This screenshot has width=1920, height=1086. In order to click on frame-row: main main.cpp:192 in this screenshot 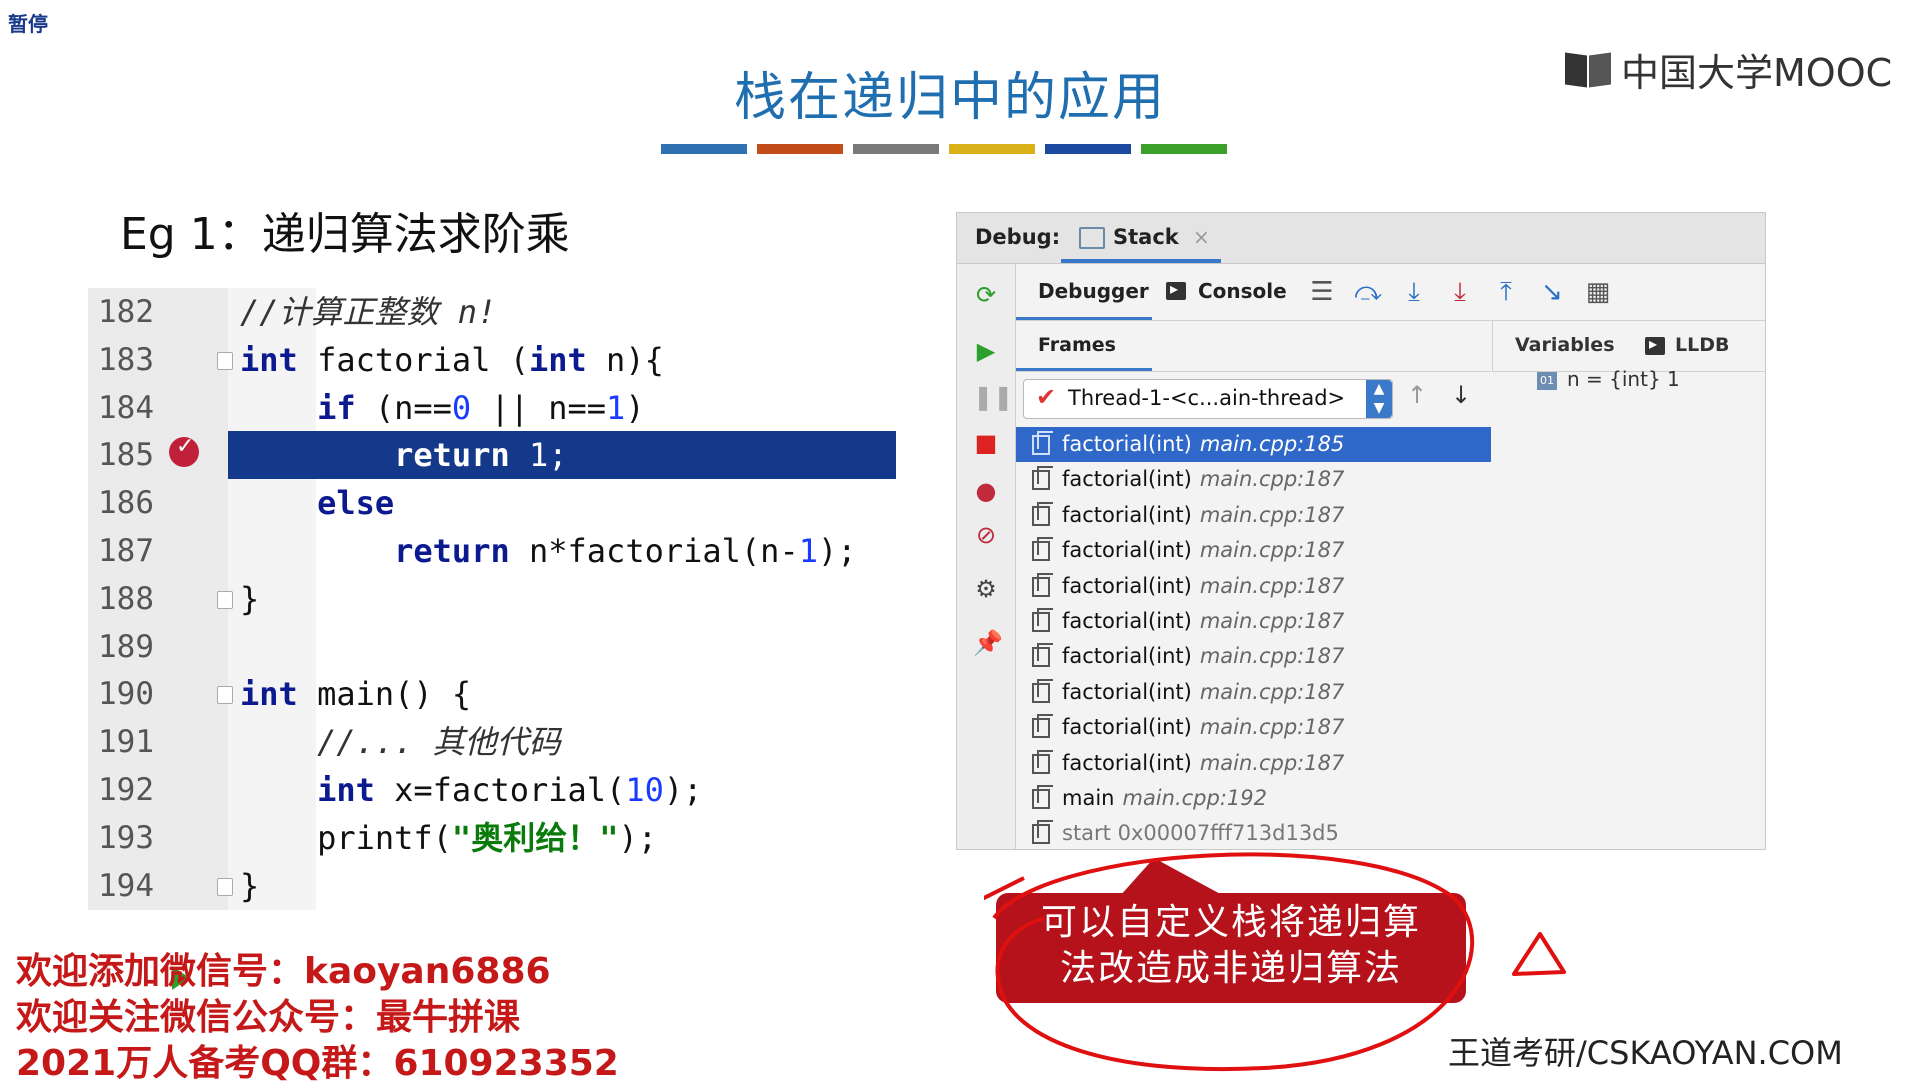, I will do `click(1253, 798)`.